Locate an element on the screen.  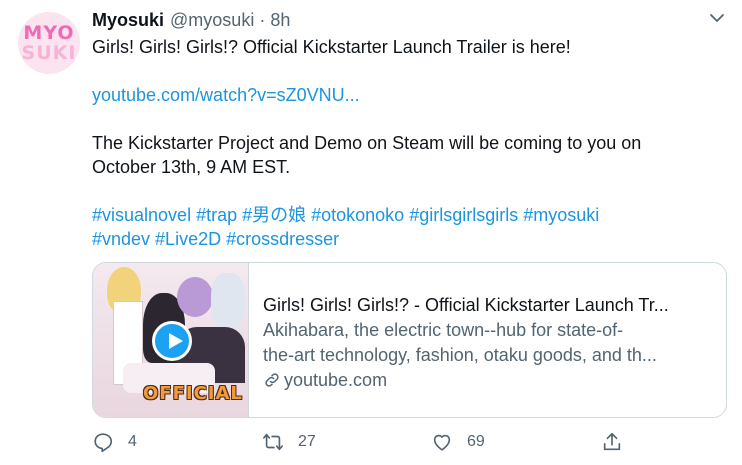
video-thumbnail: OFFICIAL TR is located at coordinates (171, 340).